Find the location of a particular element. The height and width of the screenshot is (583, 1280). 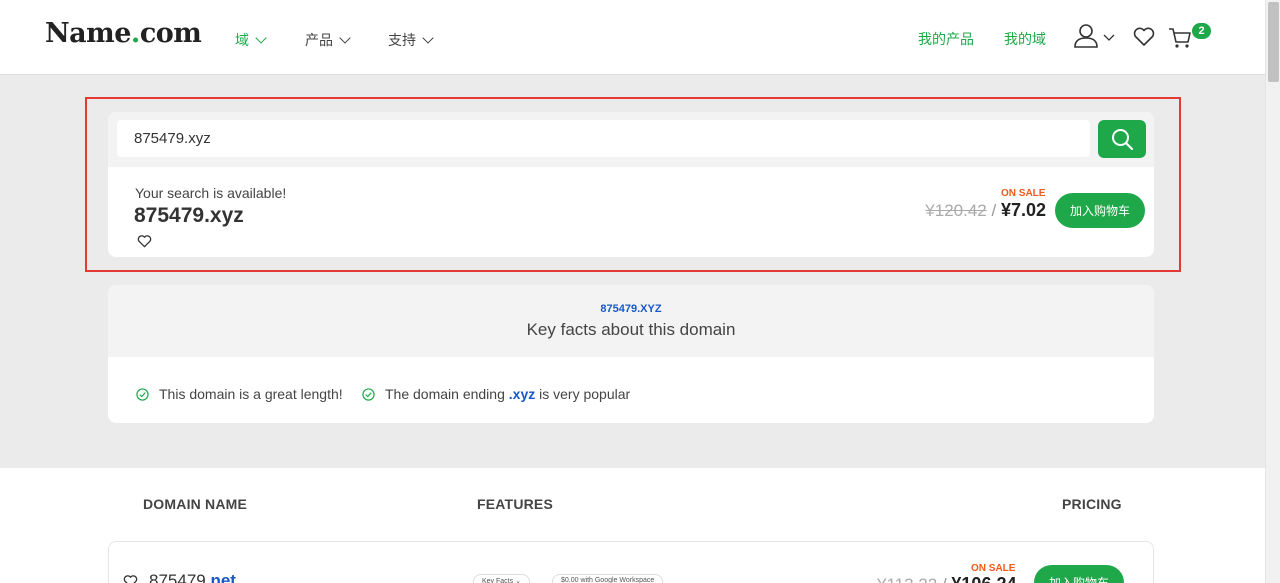

search-icon is located at coordinates (1123, 140).